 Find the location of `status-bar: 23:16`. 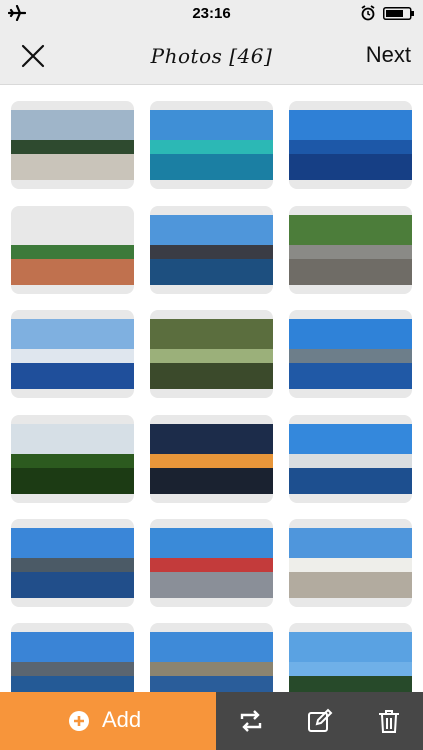

status-bar: 23:16 is located at coordinates (211, 14).